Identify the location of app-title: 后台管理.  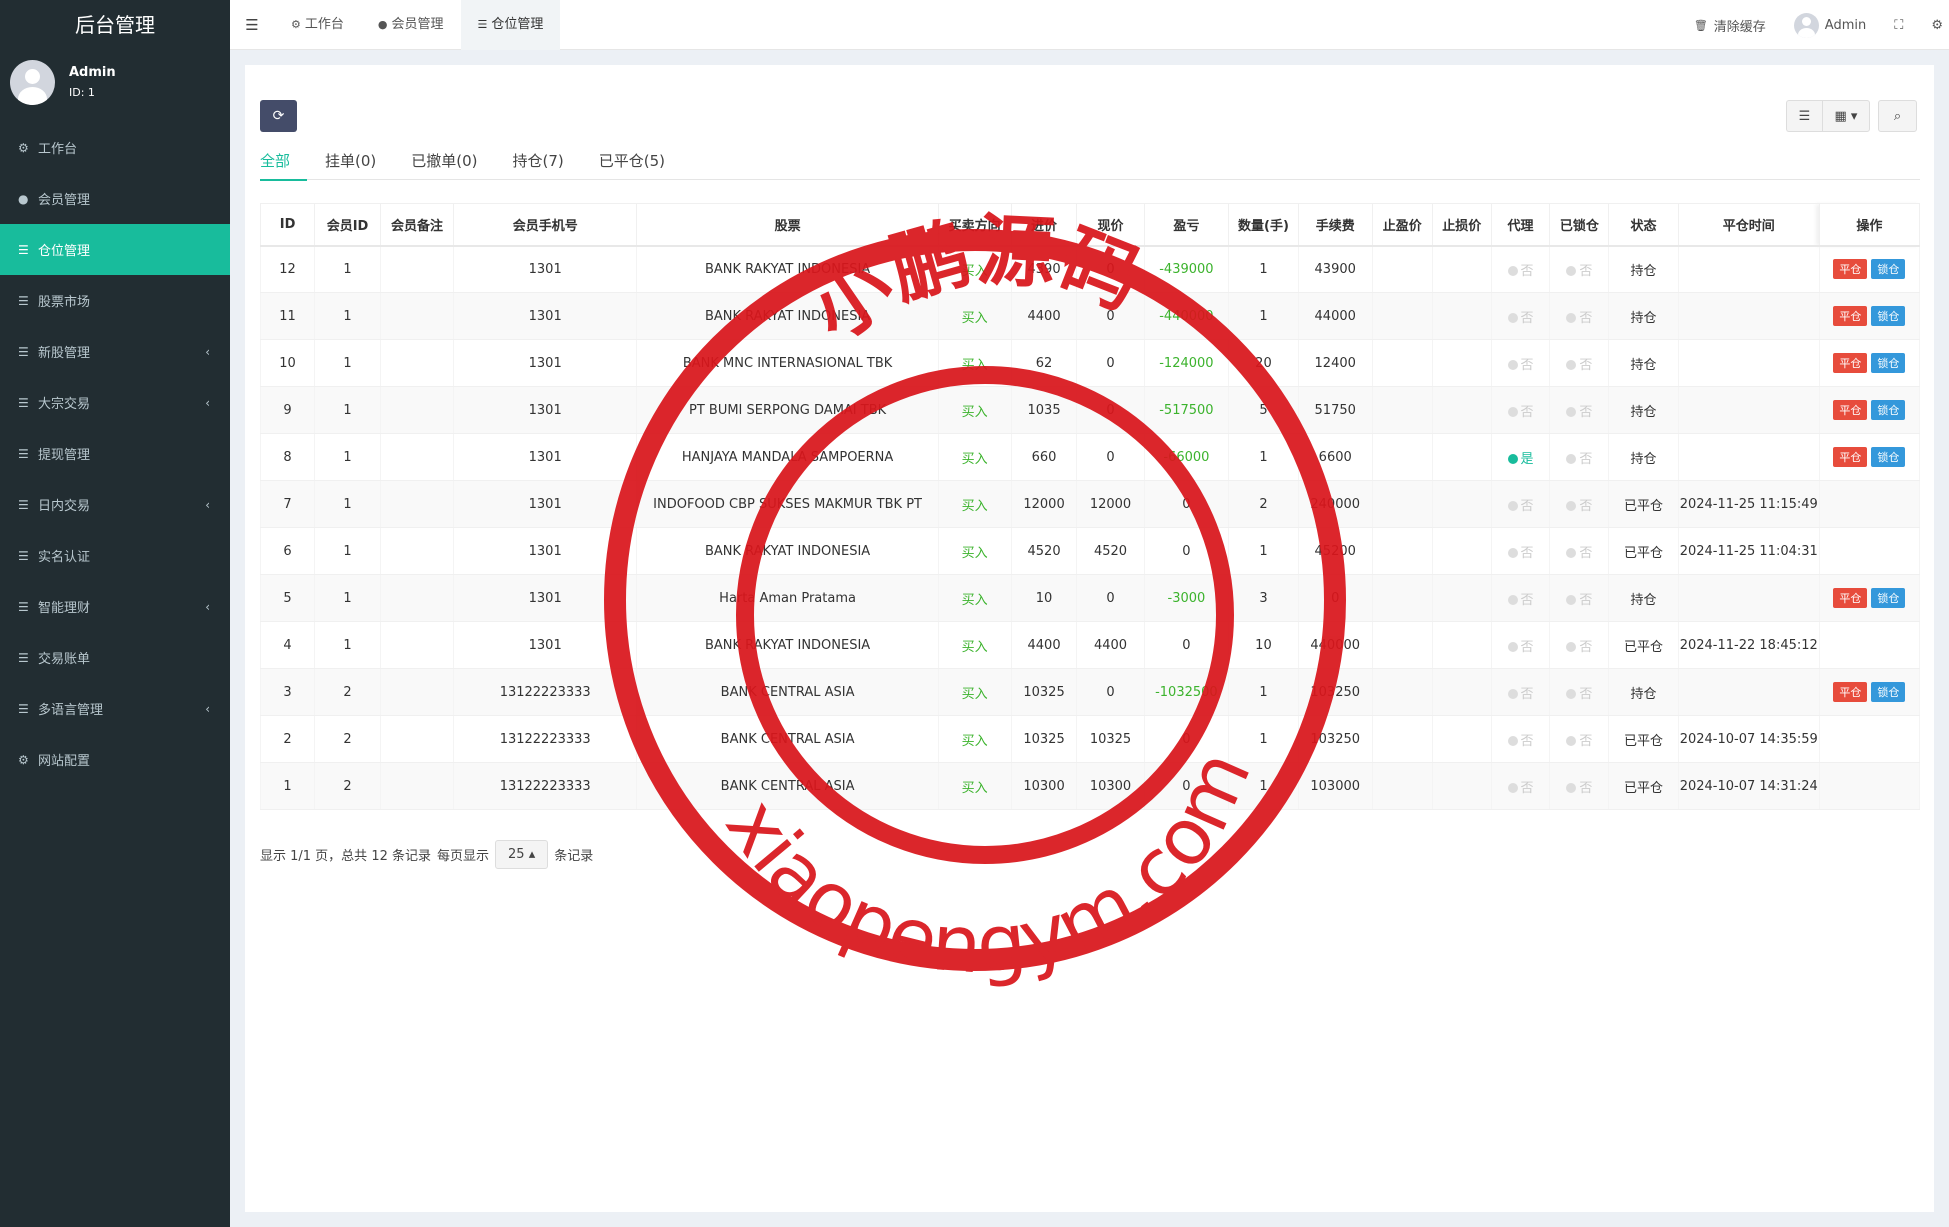
(115, 25).